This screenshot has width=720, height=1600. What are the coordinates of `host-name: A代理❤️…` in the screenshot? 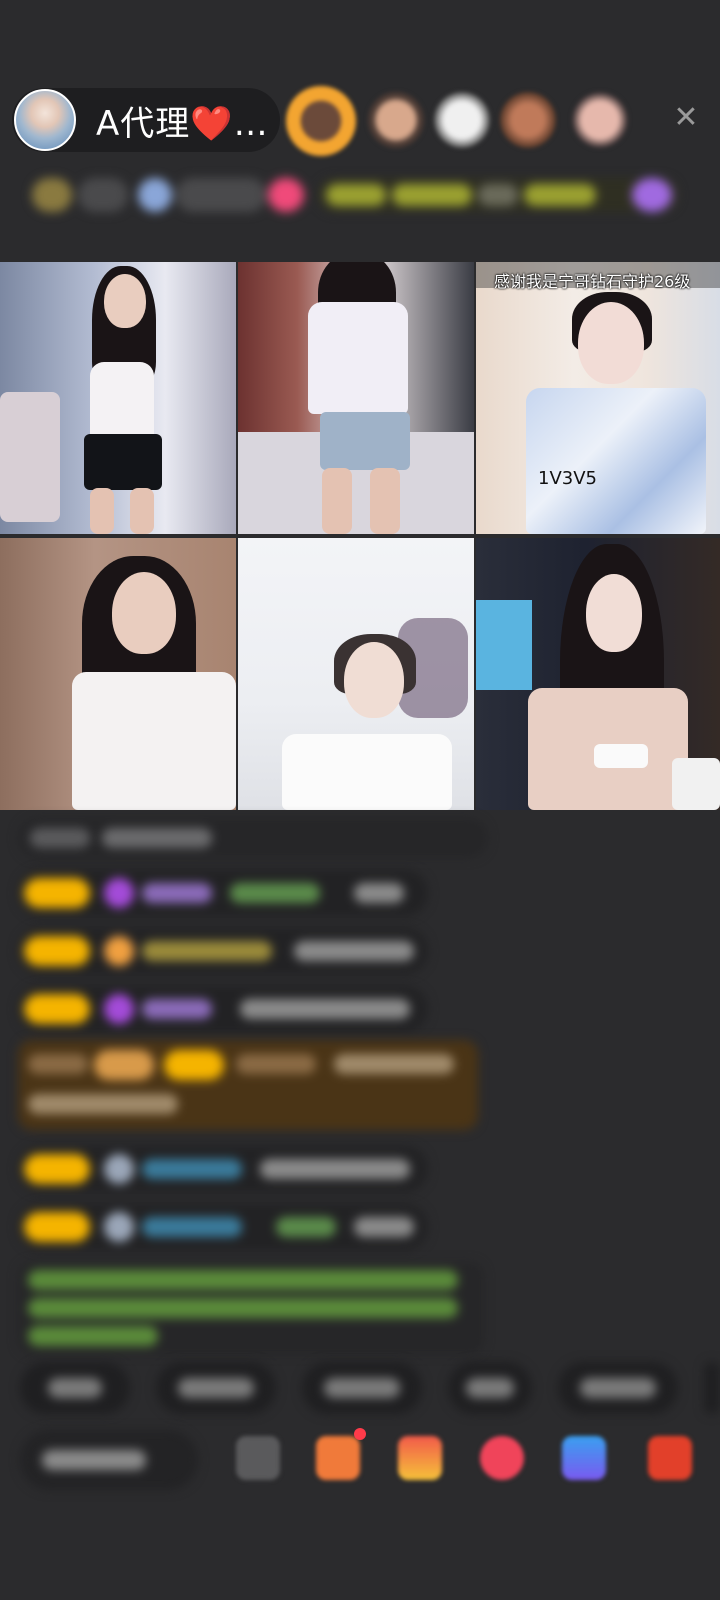 It's located at (182, 123).